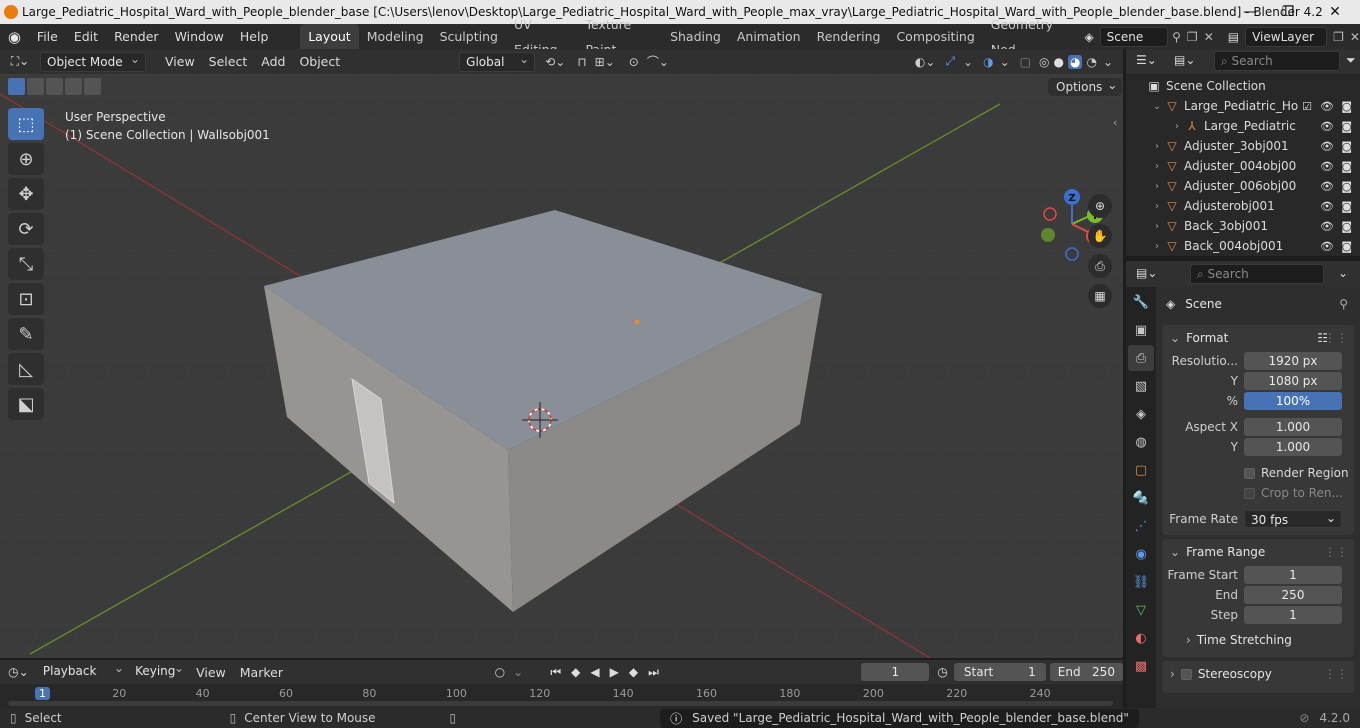 Image resolution: width=1360 pixels, height=728 pixels. Describe the element at coordinates (329, 36) in the screenshot. I see `tab-layout: Layout` at that location.